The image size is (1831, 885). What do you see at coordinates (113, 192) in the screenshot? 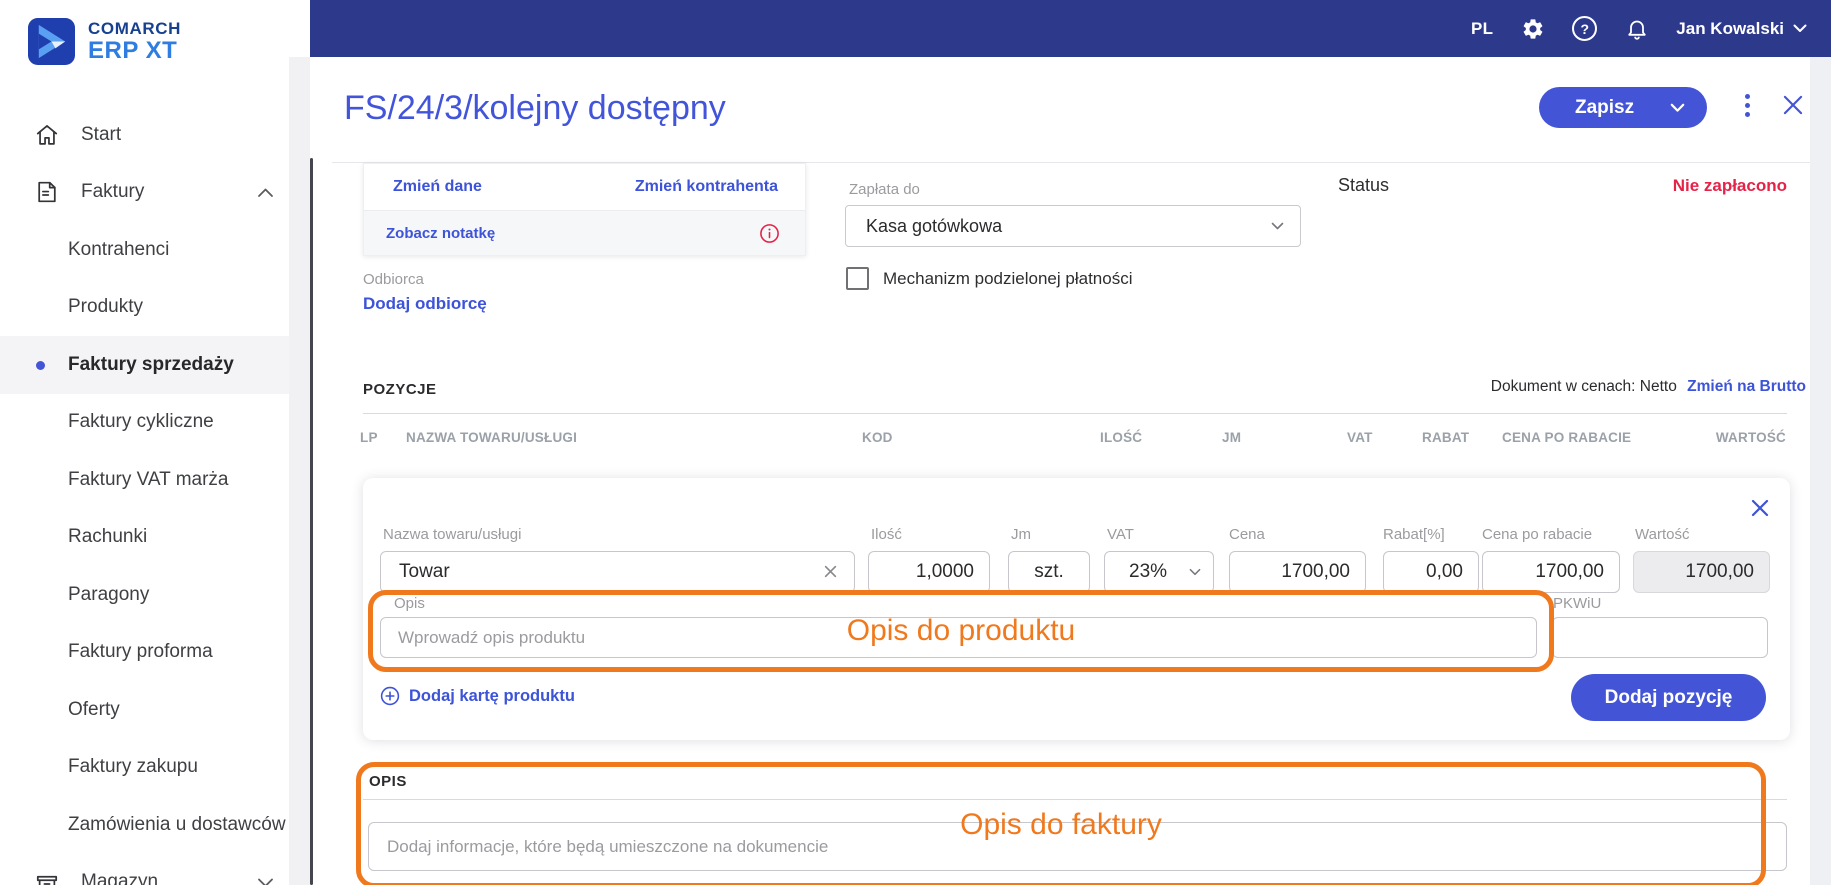
I see `sidebar-item-label: Faktury` at bounding box center [113, 192].